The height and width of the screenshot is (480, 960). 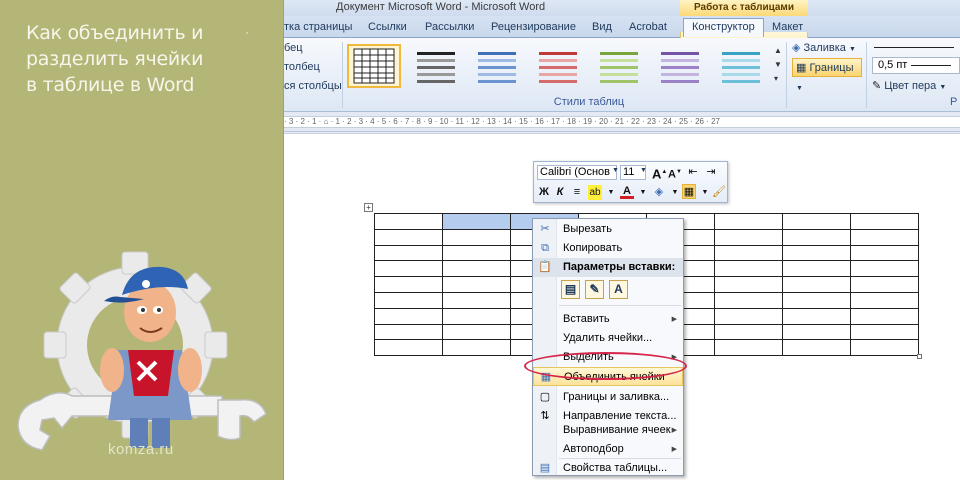 I want to click on tab-view: Вид, so click(x=602, y=28).